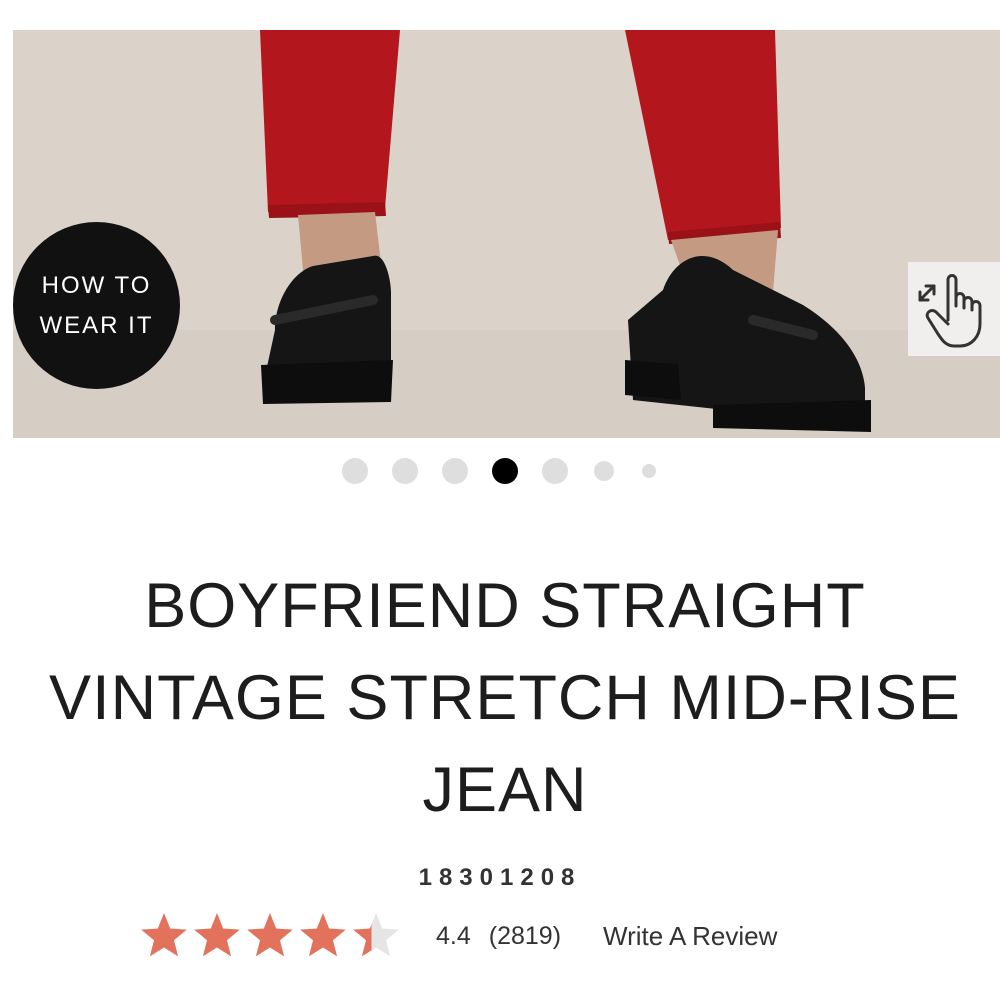 The width and height of the screenshot is (1000, 1000). I want to click on carousel-pagination, so click(500, 471).